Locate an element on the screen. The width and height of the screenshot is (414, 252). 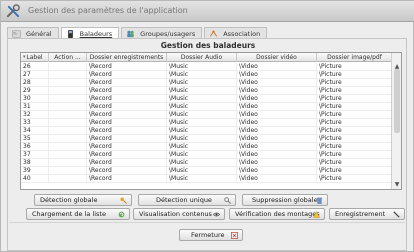
table-row: 34 \Record \Music \Video \Picture is located at coordinates (207, 131).